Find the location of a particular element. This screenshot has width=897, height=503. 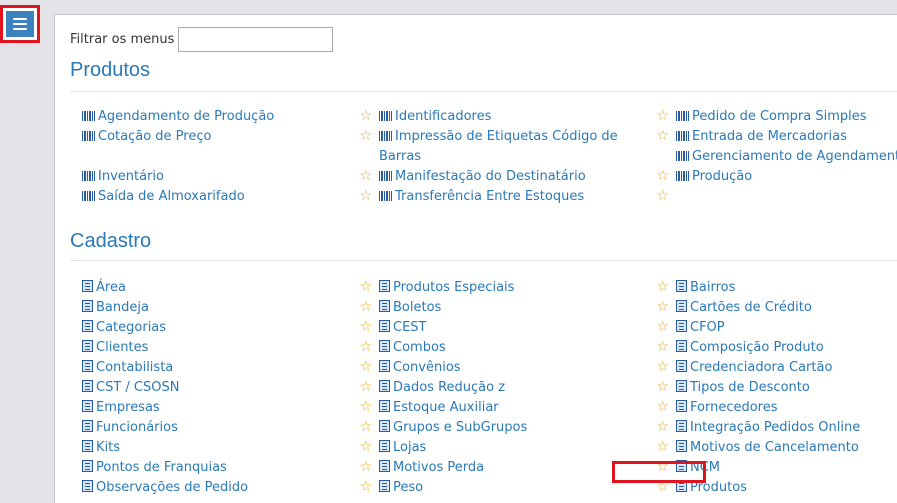

menu-item-link: CFOP is located at coordinates (700, 328).